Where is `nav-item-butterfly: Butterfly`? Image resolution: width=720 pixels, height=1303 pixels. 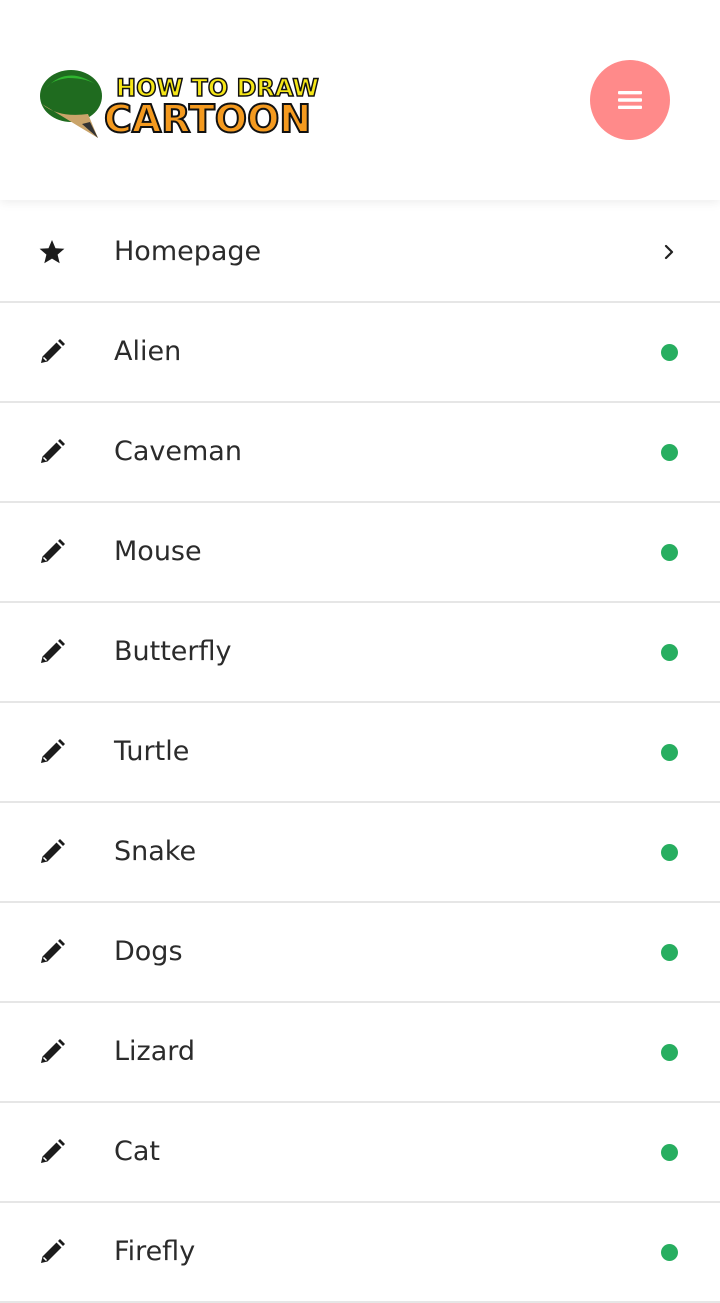
nav-item-butterfly: Butterfly is located at coordinates (360, 653).